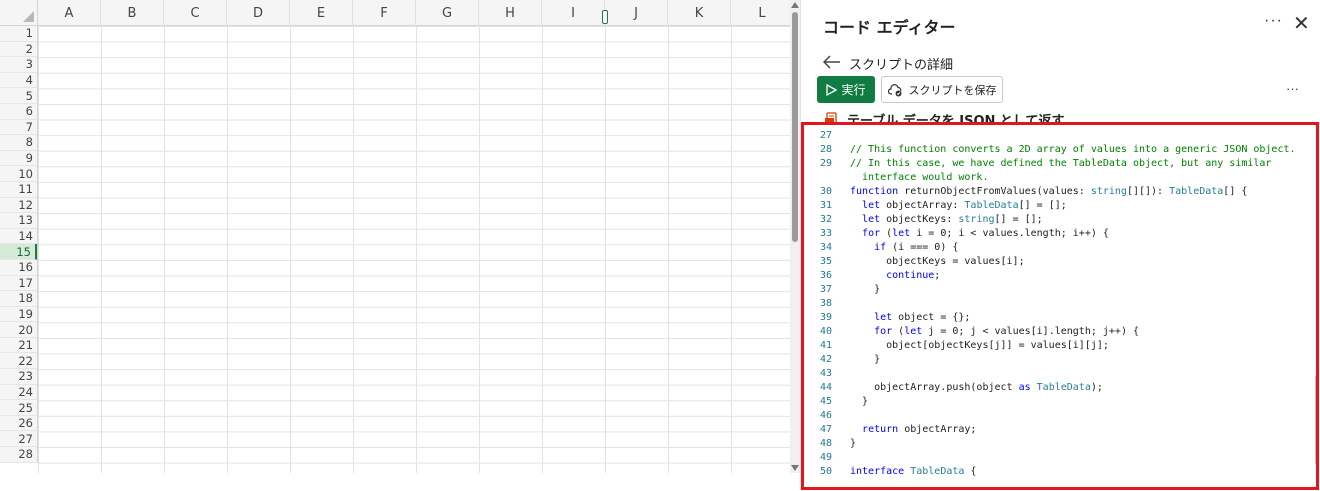 Image resolution: width=1320 pixels, height=491 pixels. What do you see at coordinates (825, 261) in the screenshot?
I see `line-number: 35` at bounding box center [825, 261].